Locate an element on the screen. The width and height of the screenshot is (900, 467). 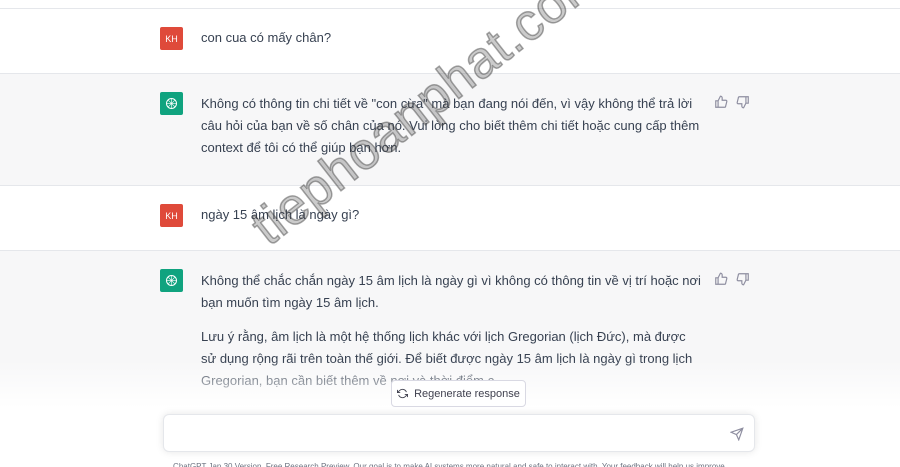
user-message-text: ngày 15 âm lịch là ngày gì? is located at coordinates (280, 214).